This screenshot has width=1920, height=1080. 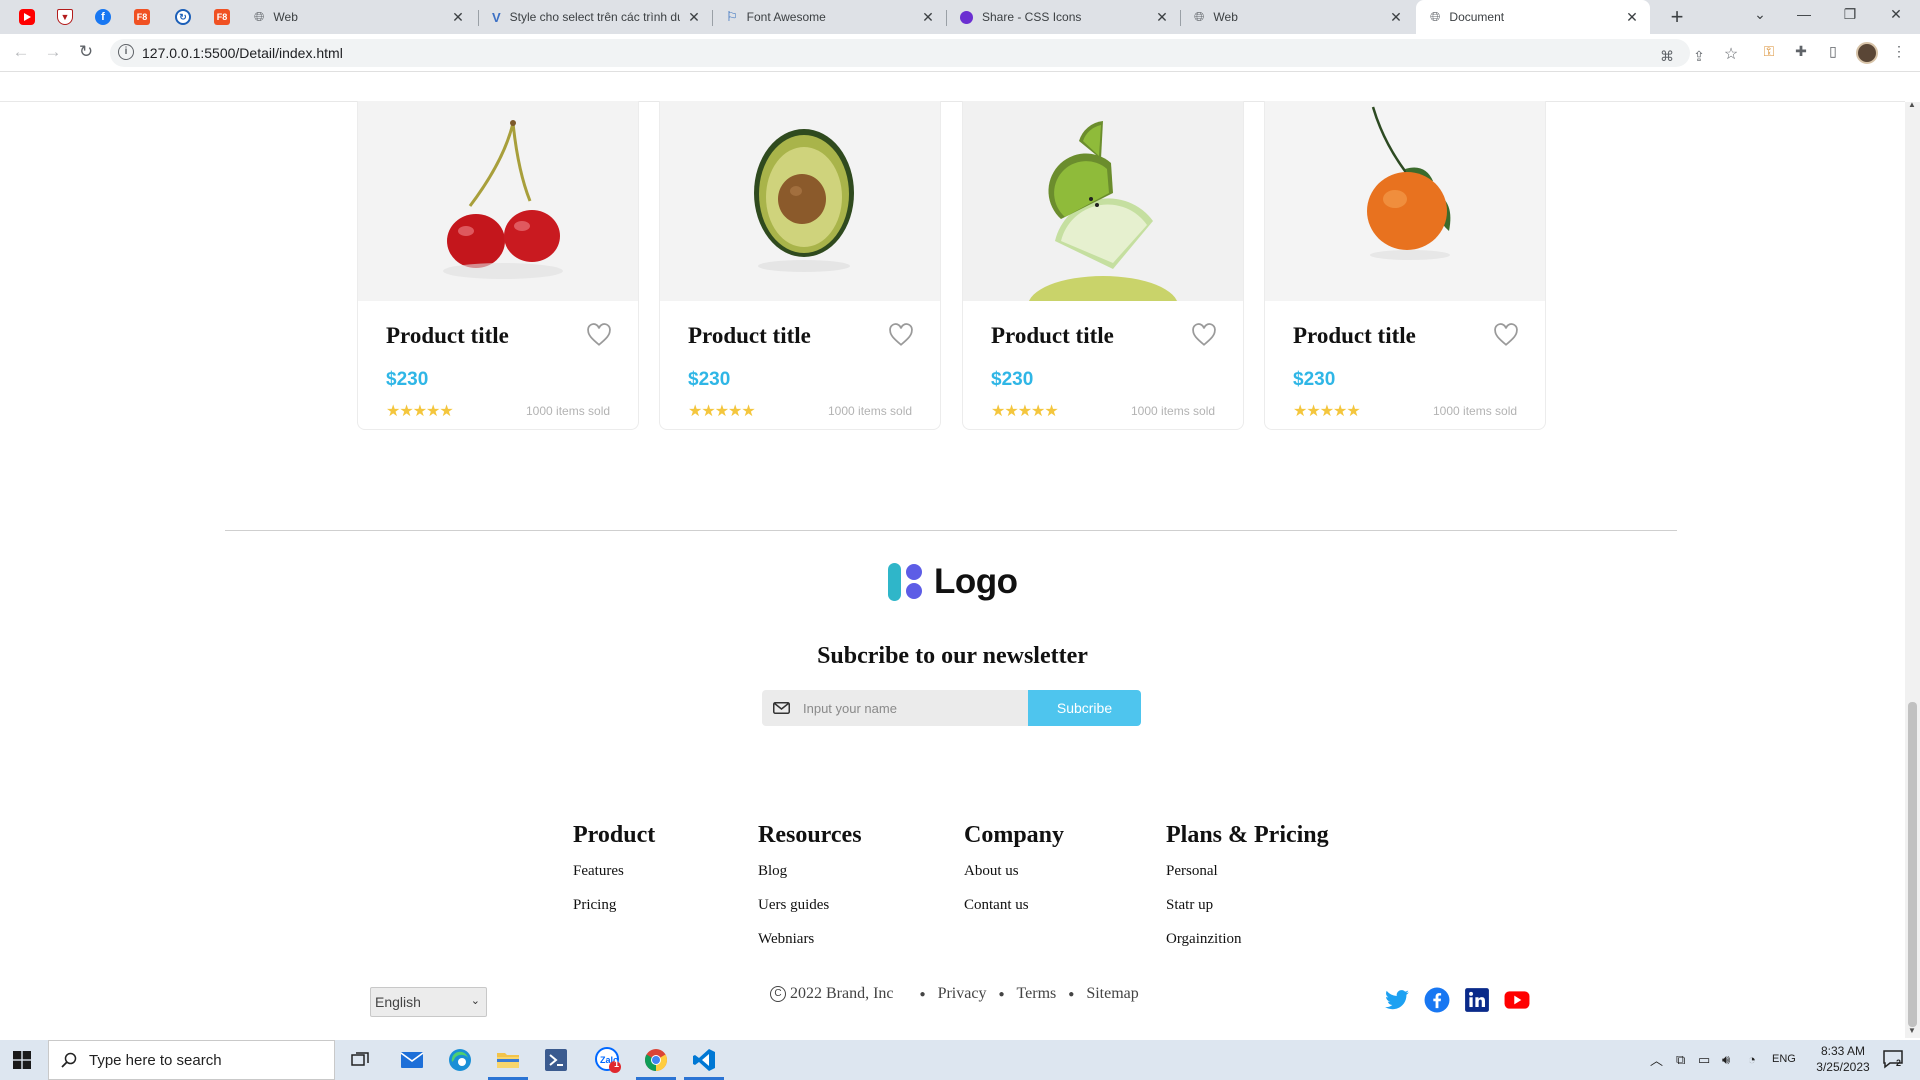 I want to click on newsletter-input-wrap, so click(x=895, y=708).